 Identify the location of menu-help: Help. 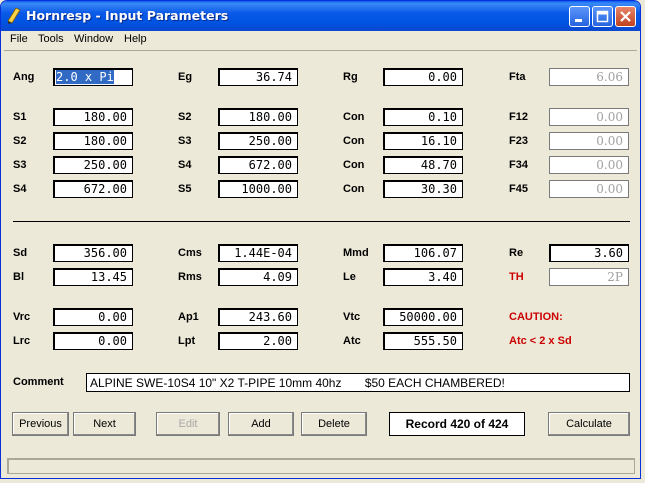
(135, 39).